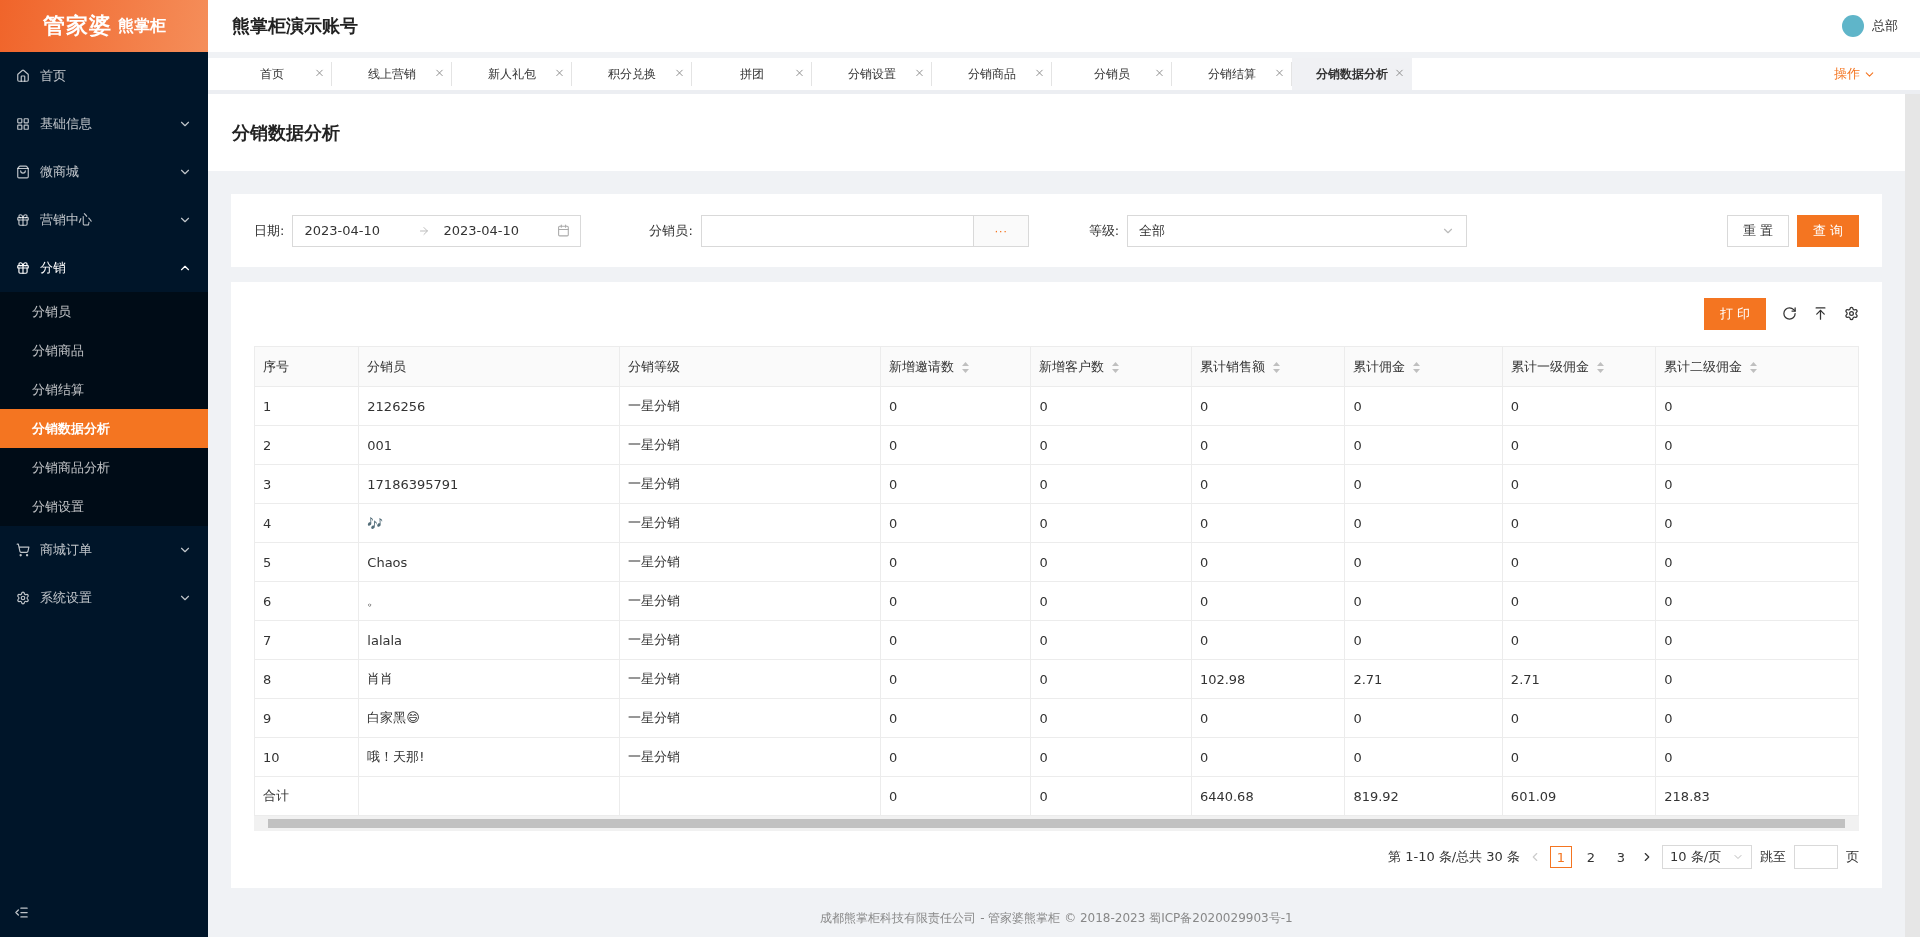 The image size is (1920, 937). Describe the element at coordinates (1056, 132) in the screenshot. I see `page-title: 分销数据分析` at that location.